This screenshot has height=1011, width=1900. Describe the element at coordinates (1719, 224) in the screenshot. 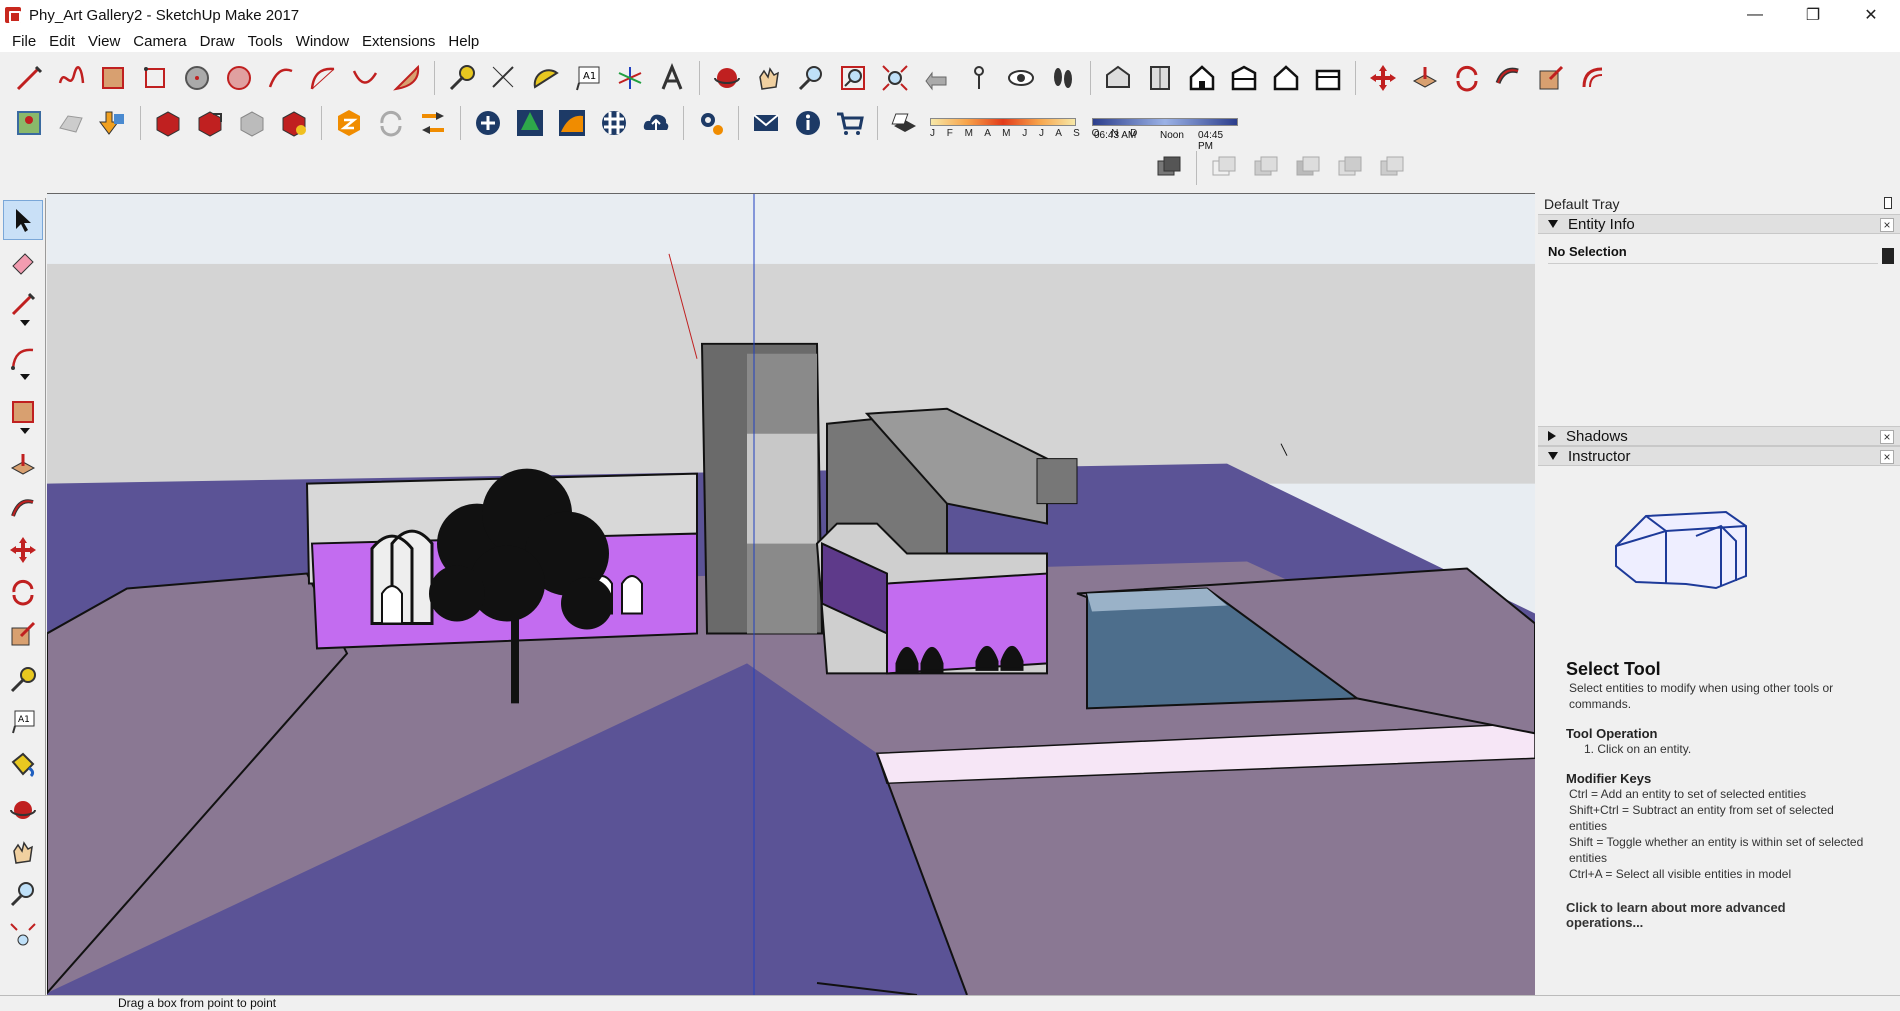

I see `entity-info-header: Entity Info ×` at that location.